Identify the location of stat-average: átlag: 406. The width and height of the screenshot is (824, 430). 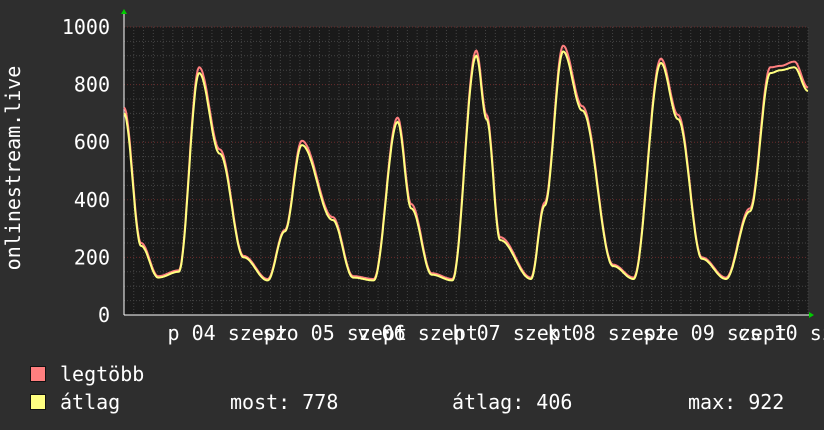
(512, 402).